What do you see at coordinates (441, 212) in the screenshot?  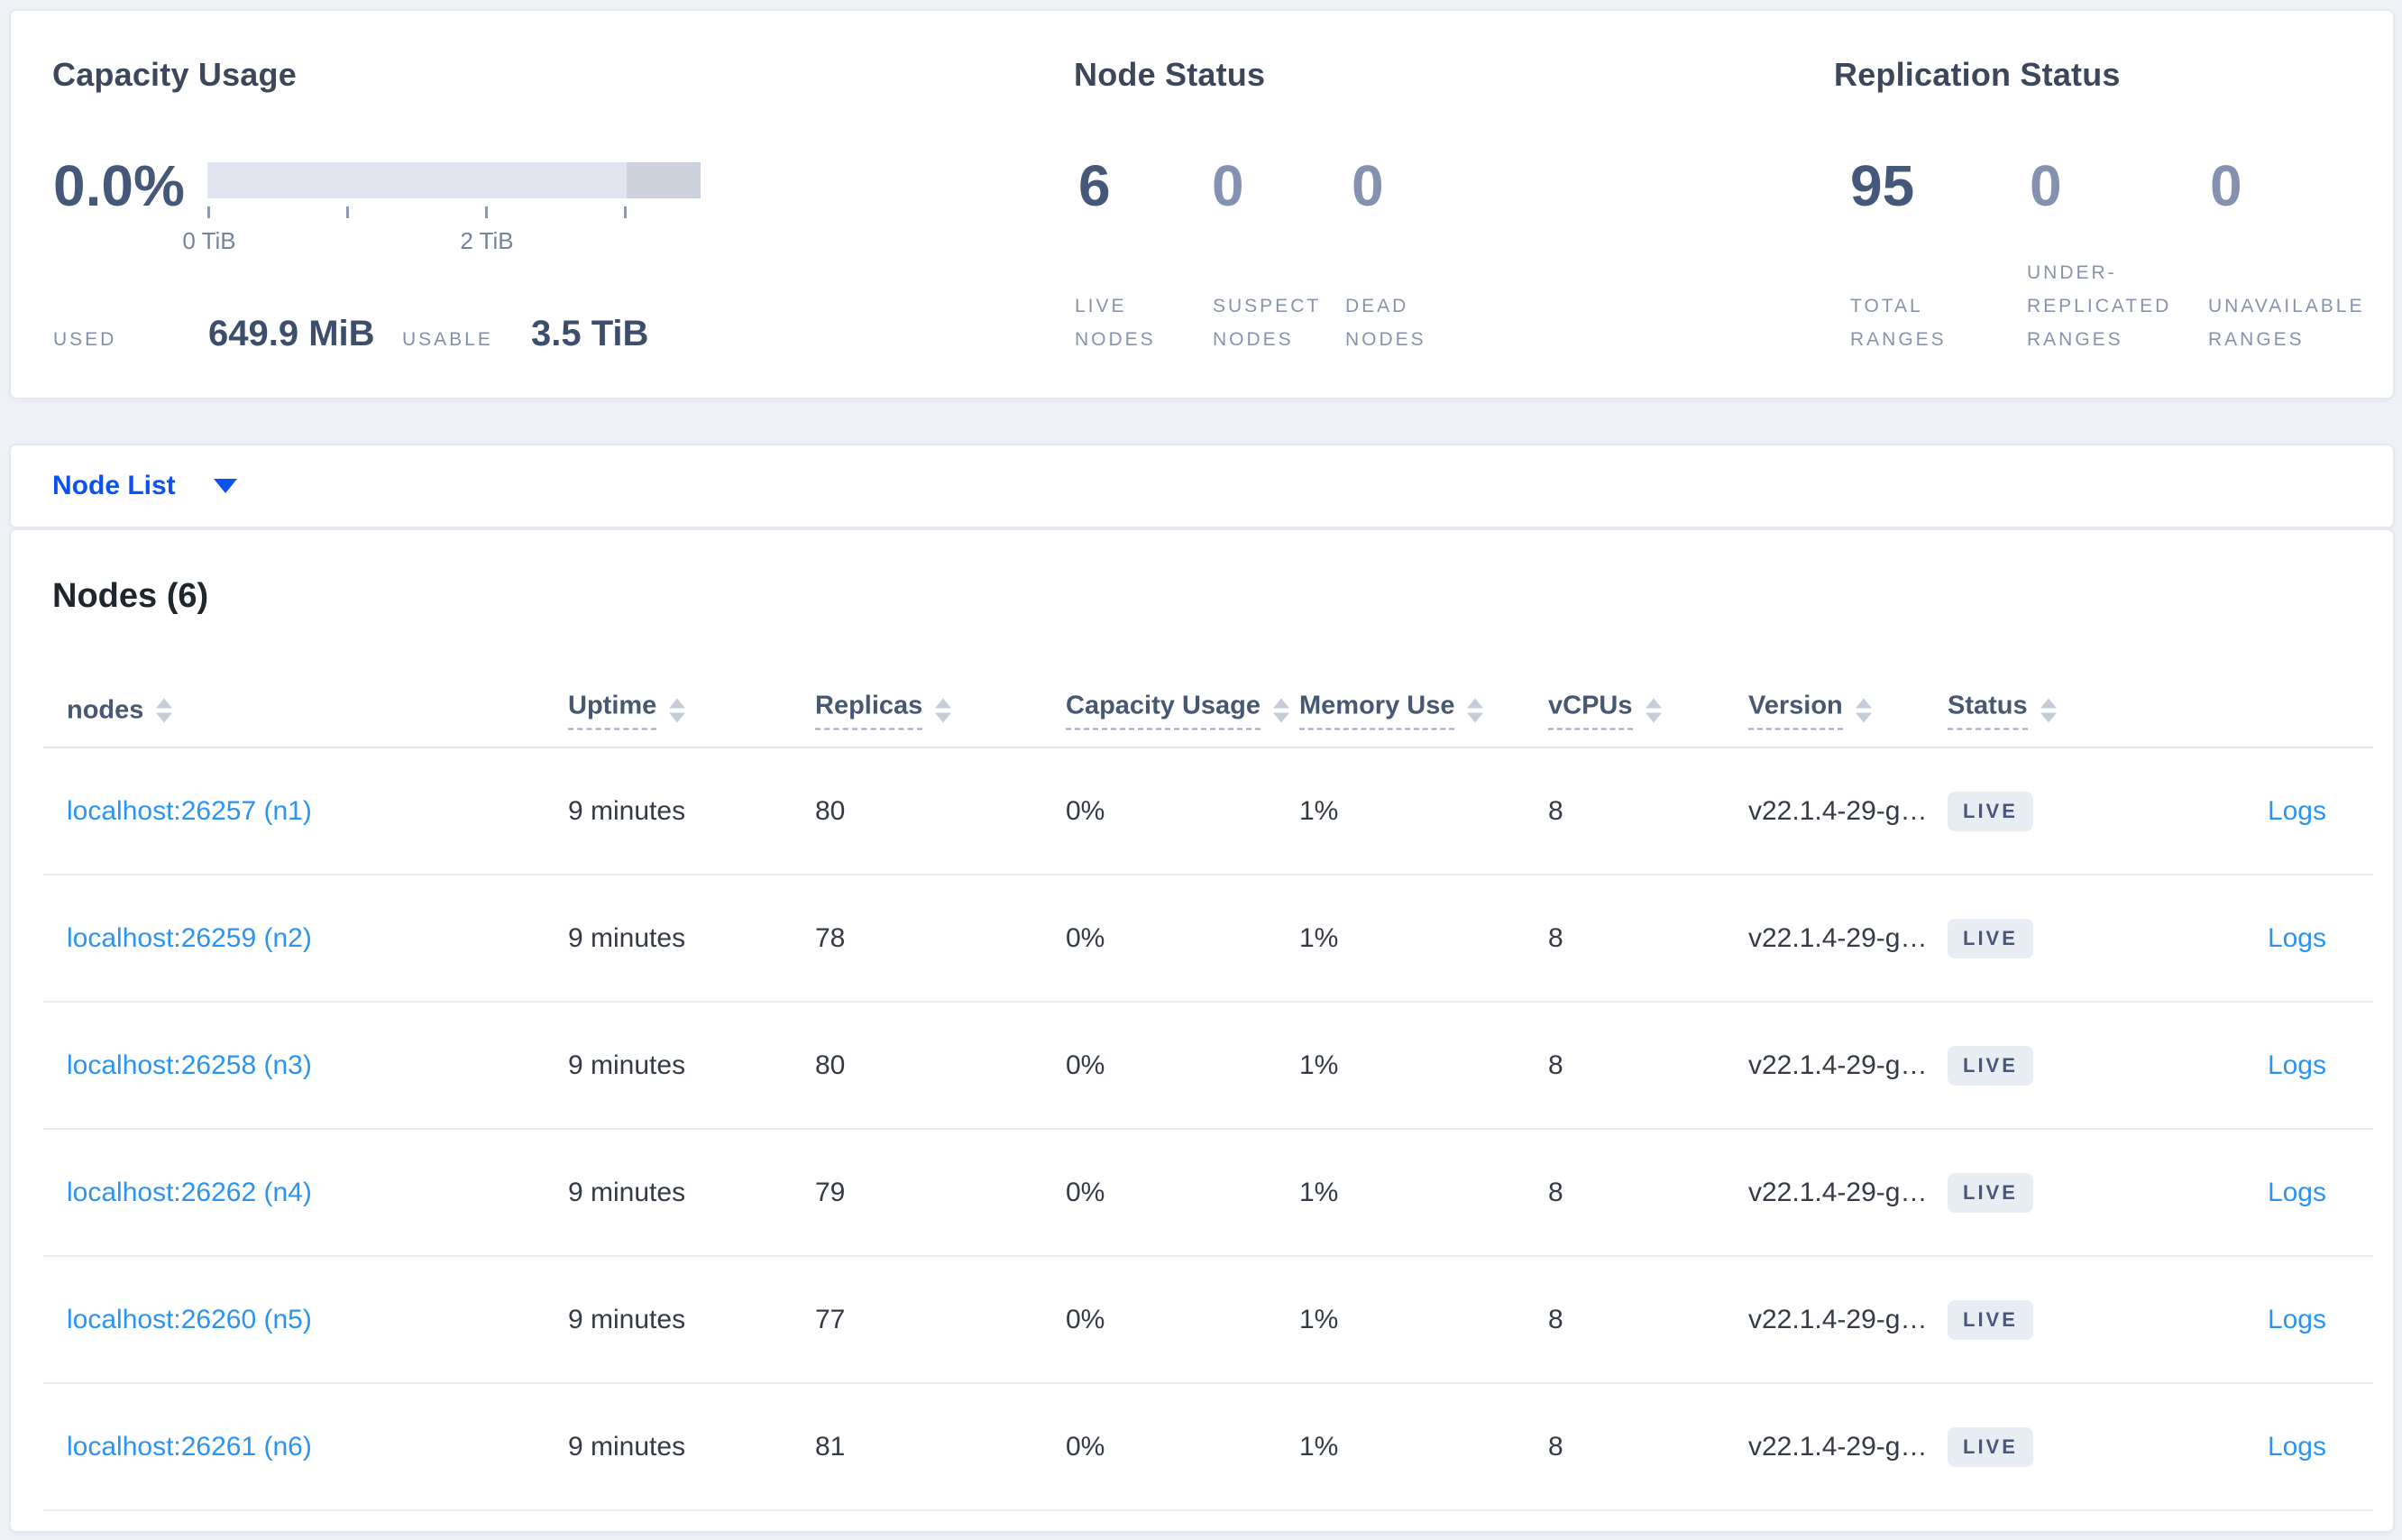 I see `capacity-gauge: 0 TiB 2 TiB` at bounding box center [441, 212].